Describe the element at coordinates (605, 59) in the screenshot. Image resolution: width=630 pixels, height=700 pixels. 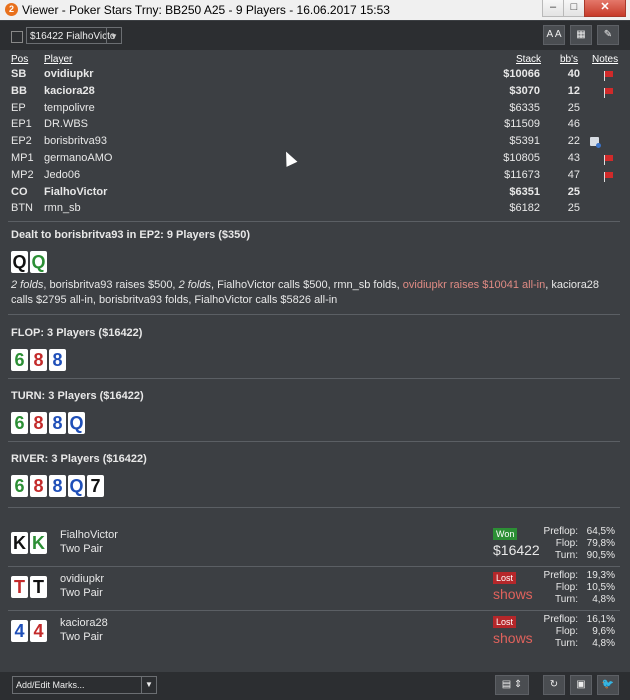
I see `header-notes: Notes` at that location.